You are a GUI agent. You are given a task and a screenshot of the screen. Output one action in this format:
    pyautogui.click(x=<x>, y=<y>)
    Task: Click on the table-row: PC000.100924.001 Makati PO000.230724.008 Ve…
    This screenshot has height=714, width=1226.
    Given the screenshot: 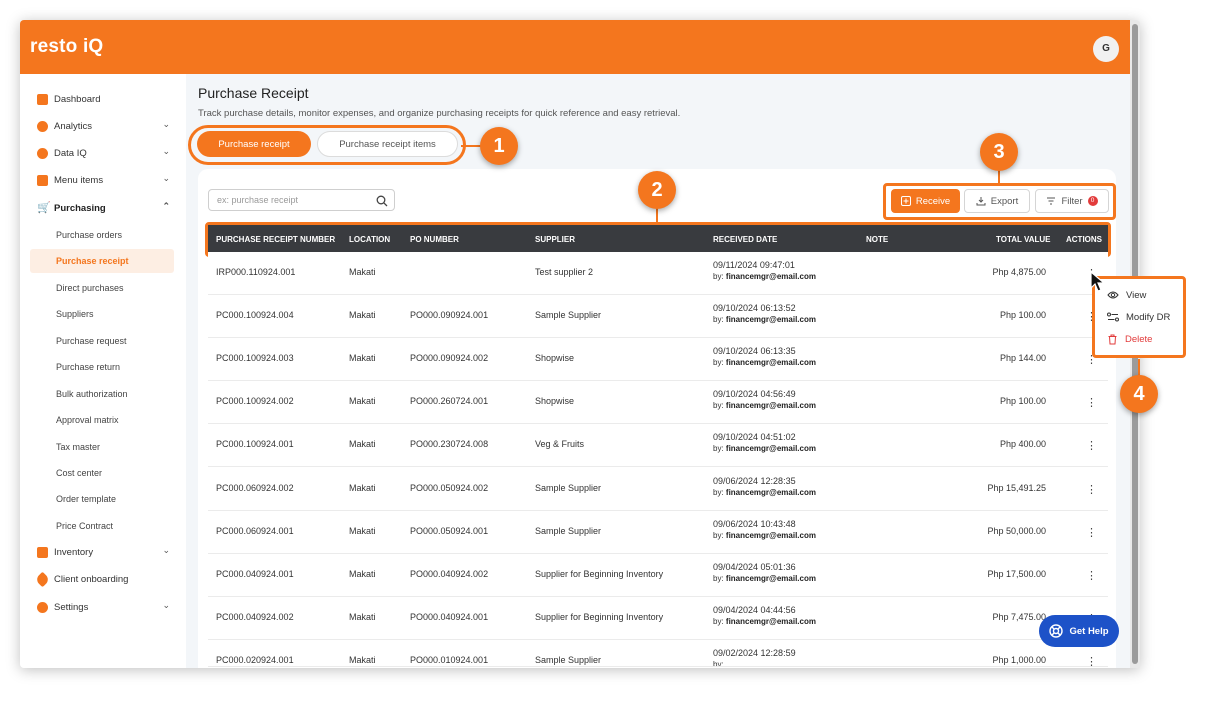 What is the action you would take?
    pyautogui.click(x=658, y=446)
    